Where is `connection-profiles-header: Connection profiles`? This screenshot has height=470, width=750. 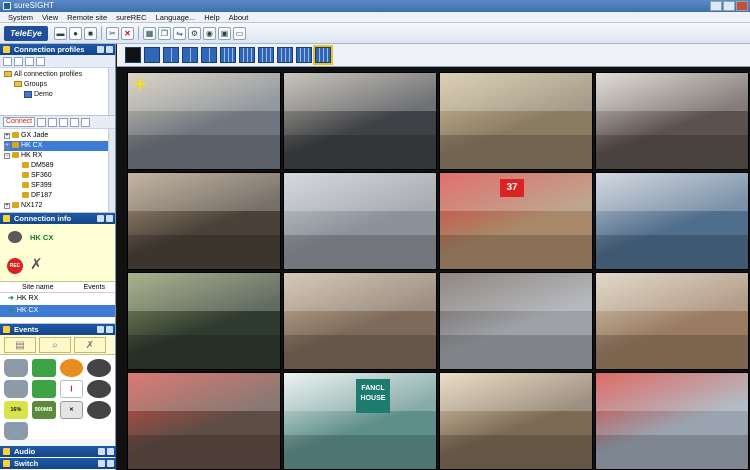
connection-profiles-header: Connection profiles is located at coordinates (57, 49).